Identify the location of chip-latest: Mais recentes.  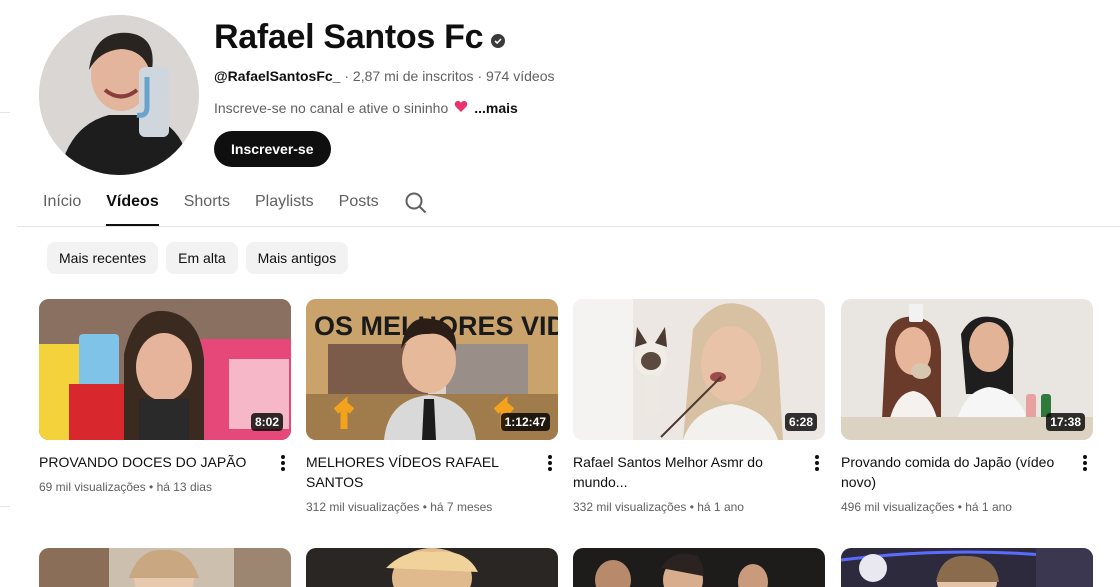
(103, 258).